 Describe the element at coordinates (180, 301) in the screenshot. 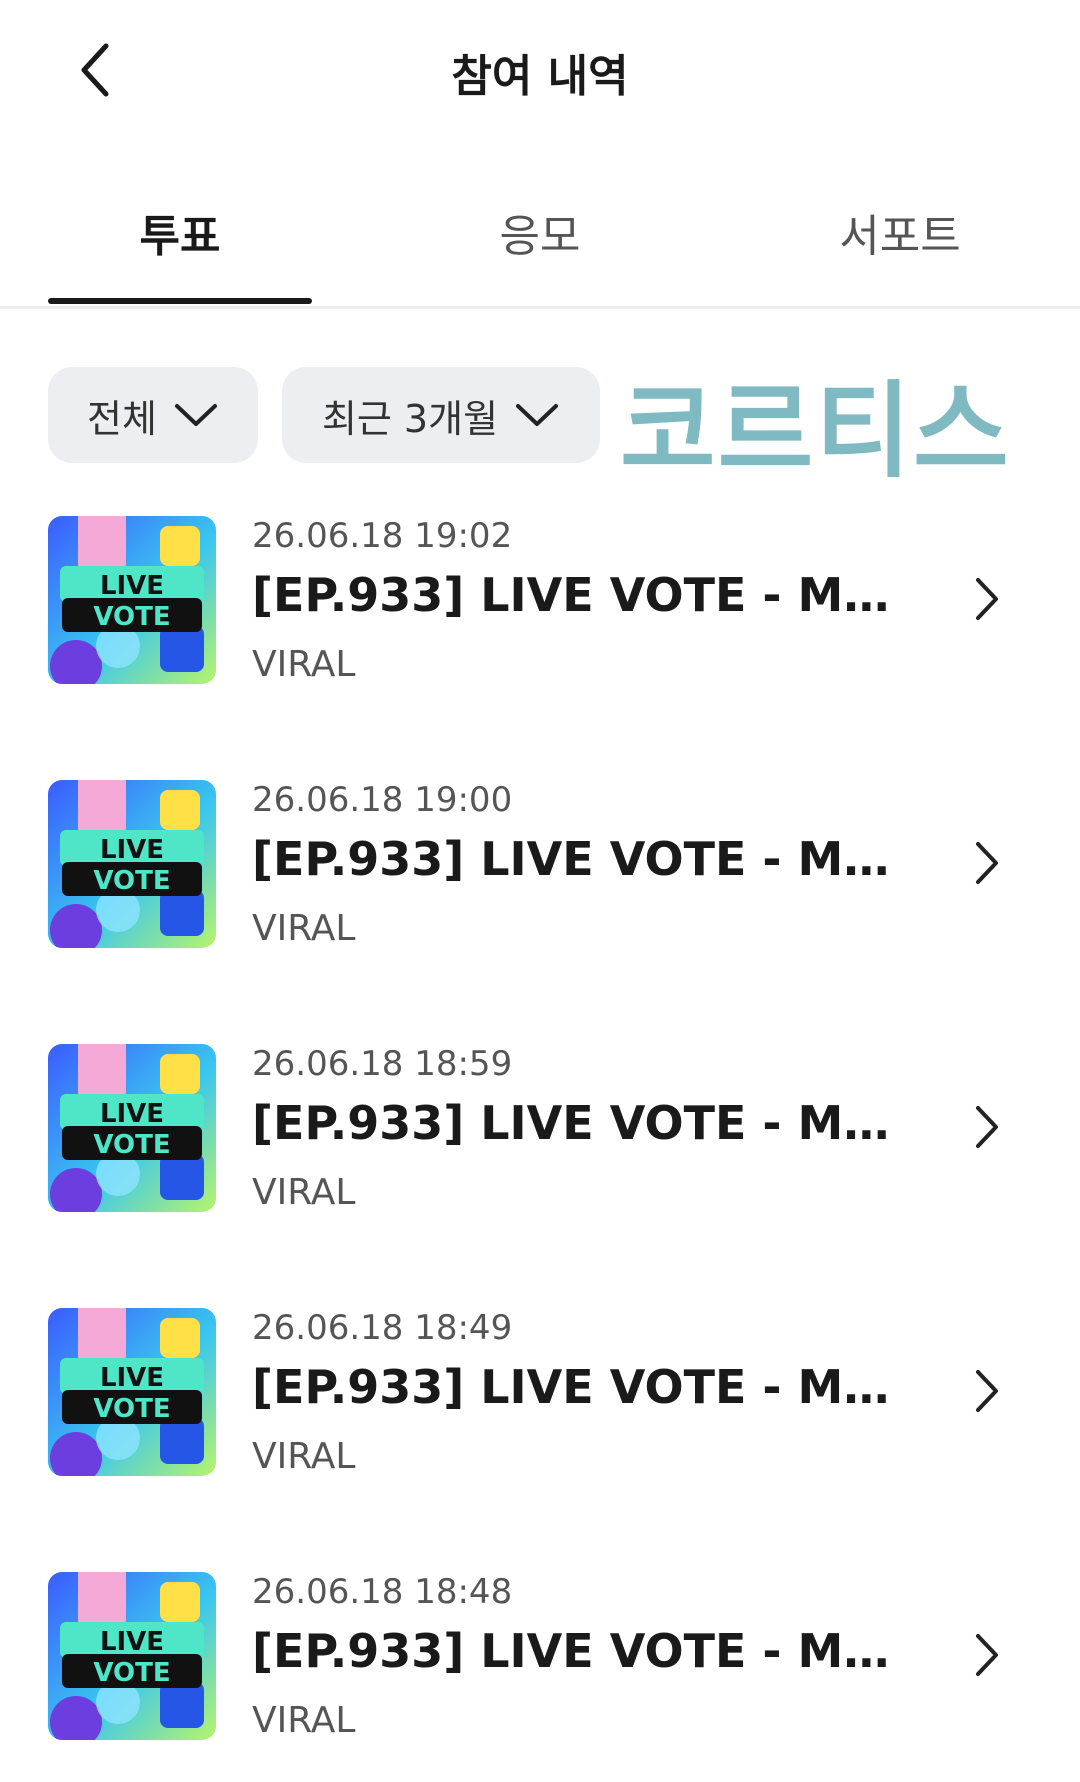

I see `active-tab-indicator` at that location.